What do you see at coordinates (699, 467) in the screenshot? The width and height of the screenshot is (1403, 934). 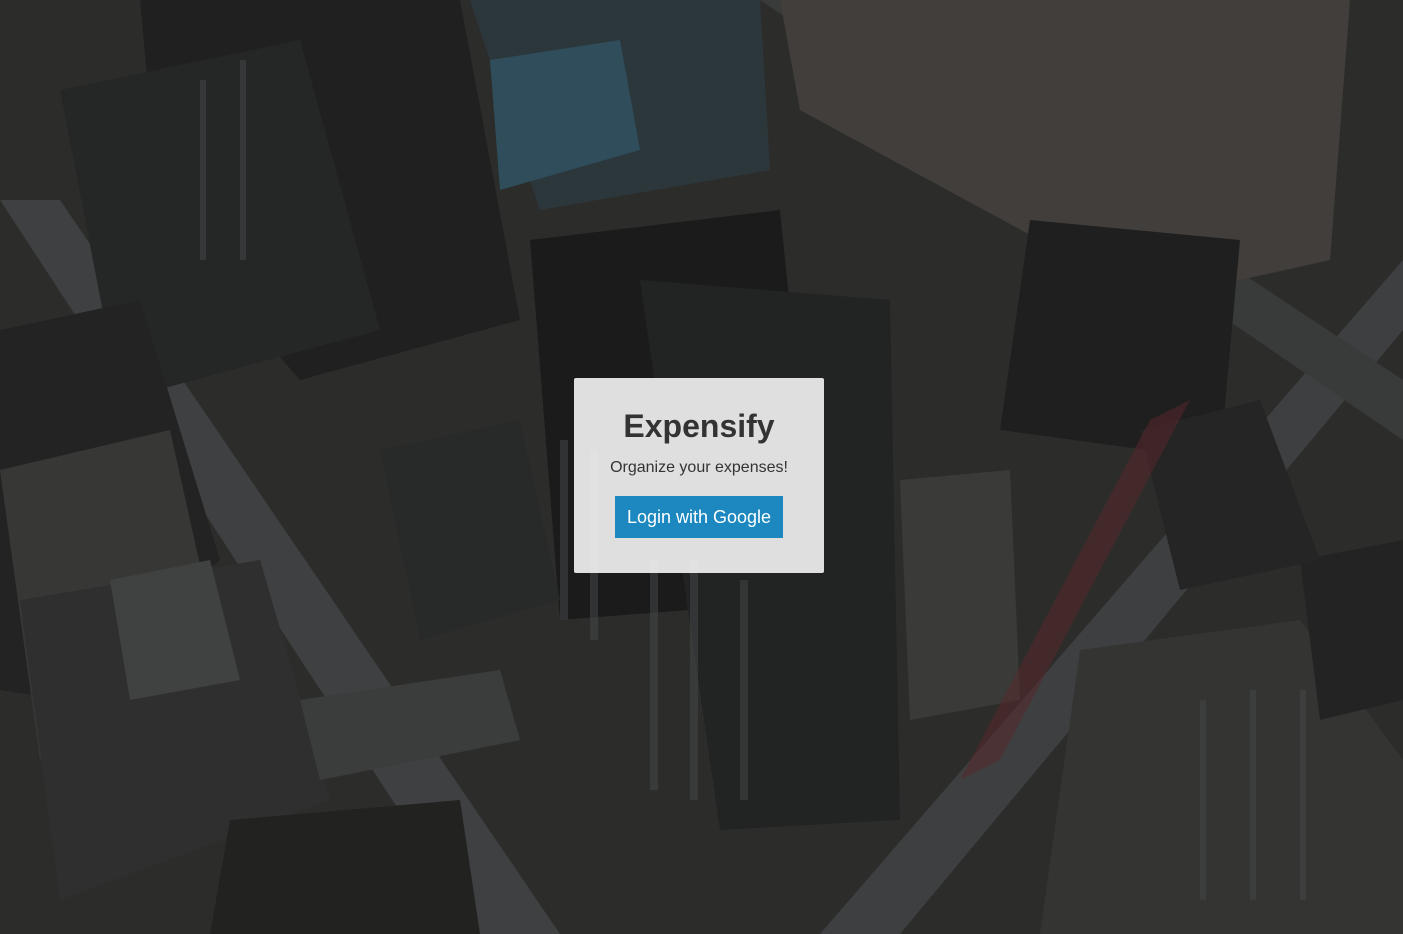 I see `app-subtitle: Organize your expenses!` at bounding box center [699, 467].